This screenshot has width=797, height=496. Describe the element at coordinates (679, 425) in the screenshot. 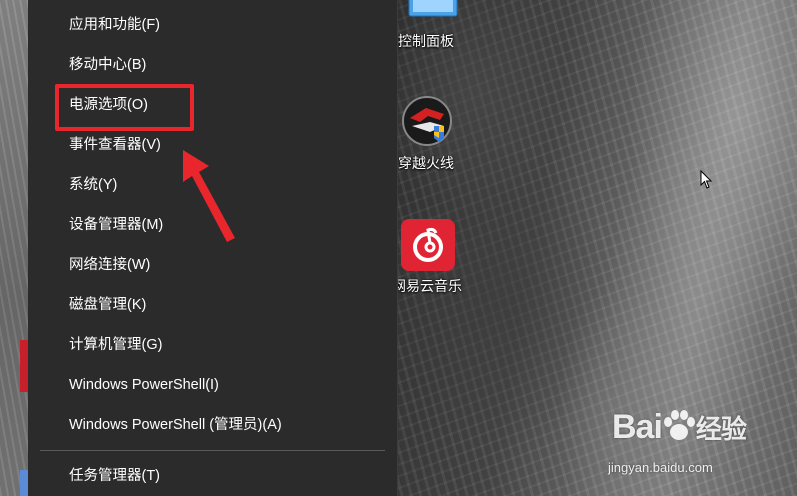

I see `paw-icon` at that location.